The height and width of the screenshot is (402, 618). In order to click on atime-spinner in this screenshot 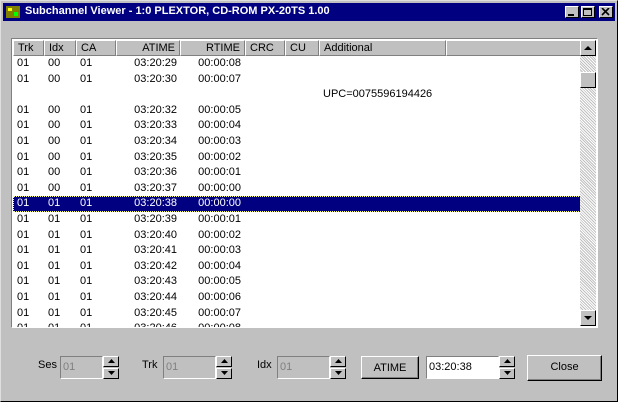, I will do `click(507, 367)`.